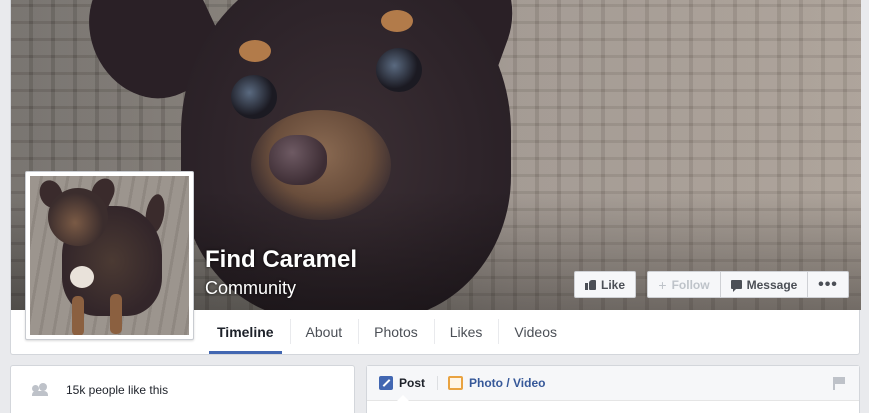  I want to click on more-button: •••, so click(828, 284).